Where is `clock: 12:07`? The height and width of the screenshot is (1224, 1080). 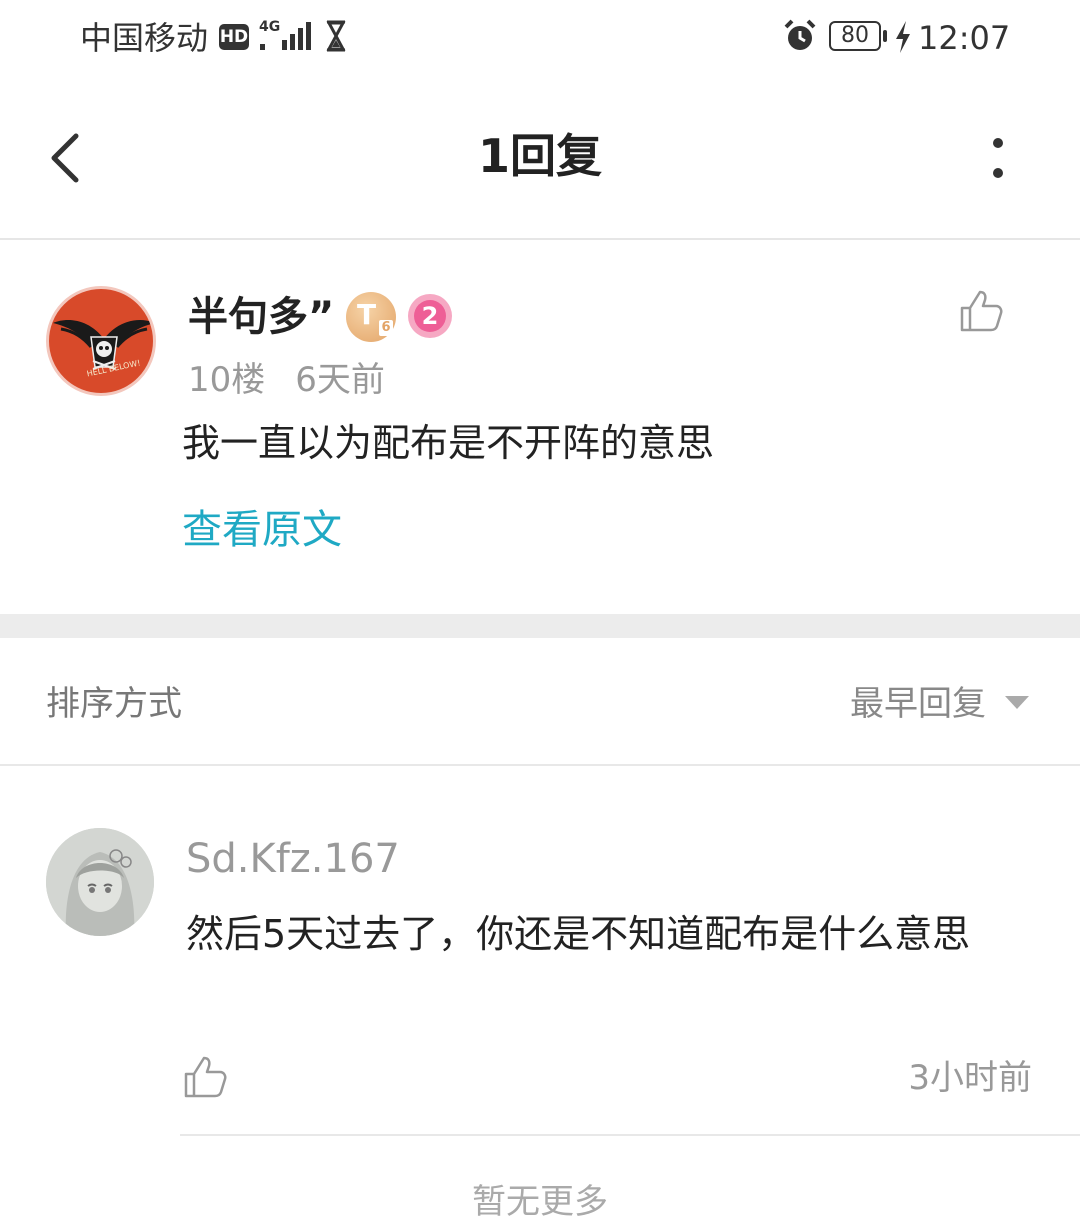
clock: 12:07 is located at coordinates (964, 38).